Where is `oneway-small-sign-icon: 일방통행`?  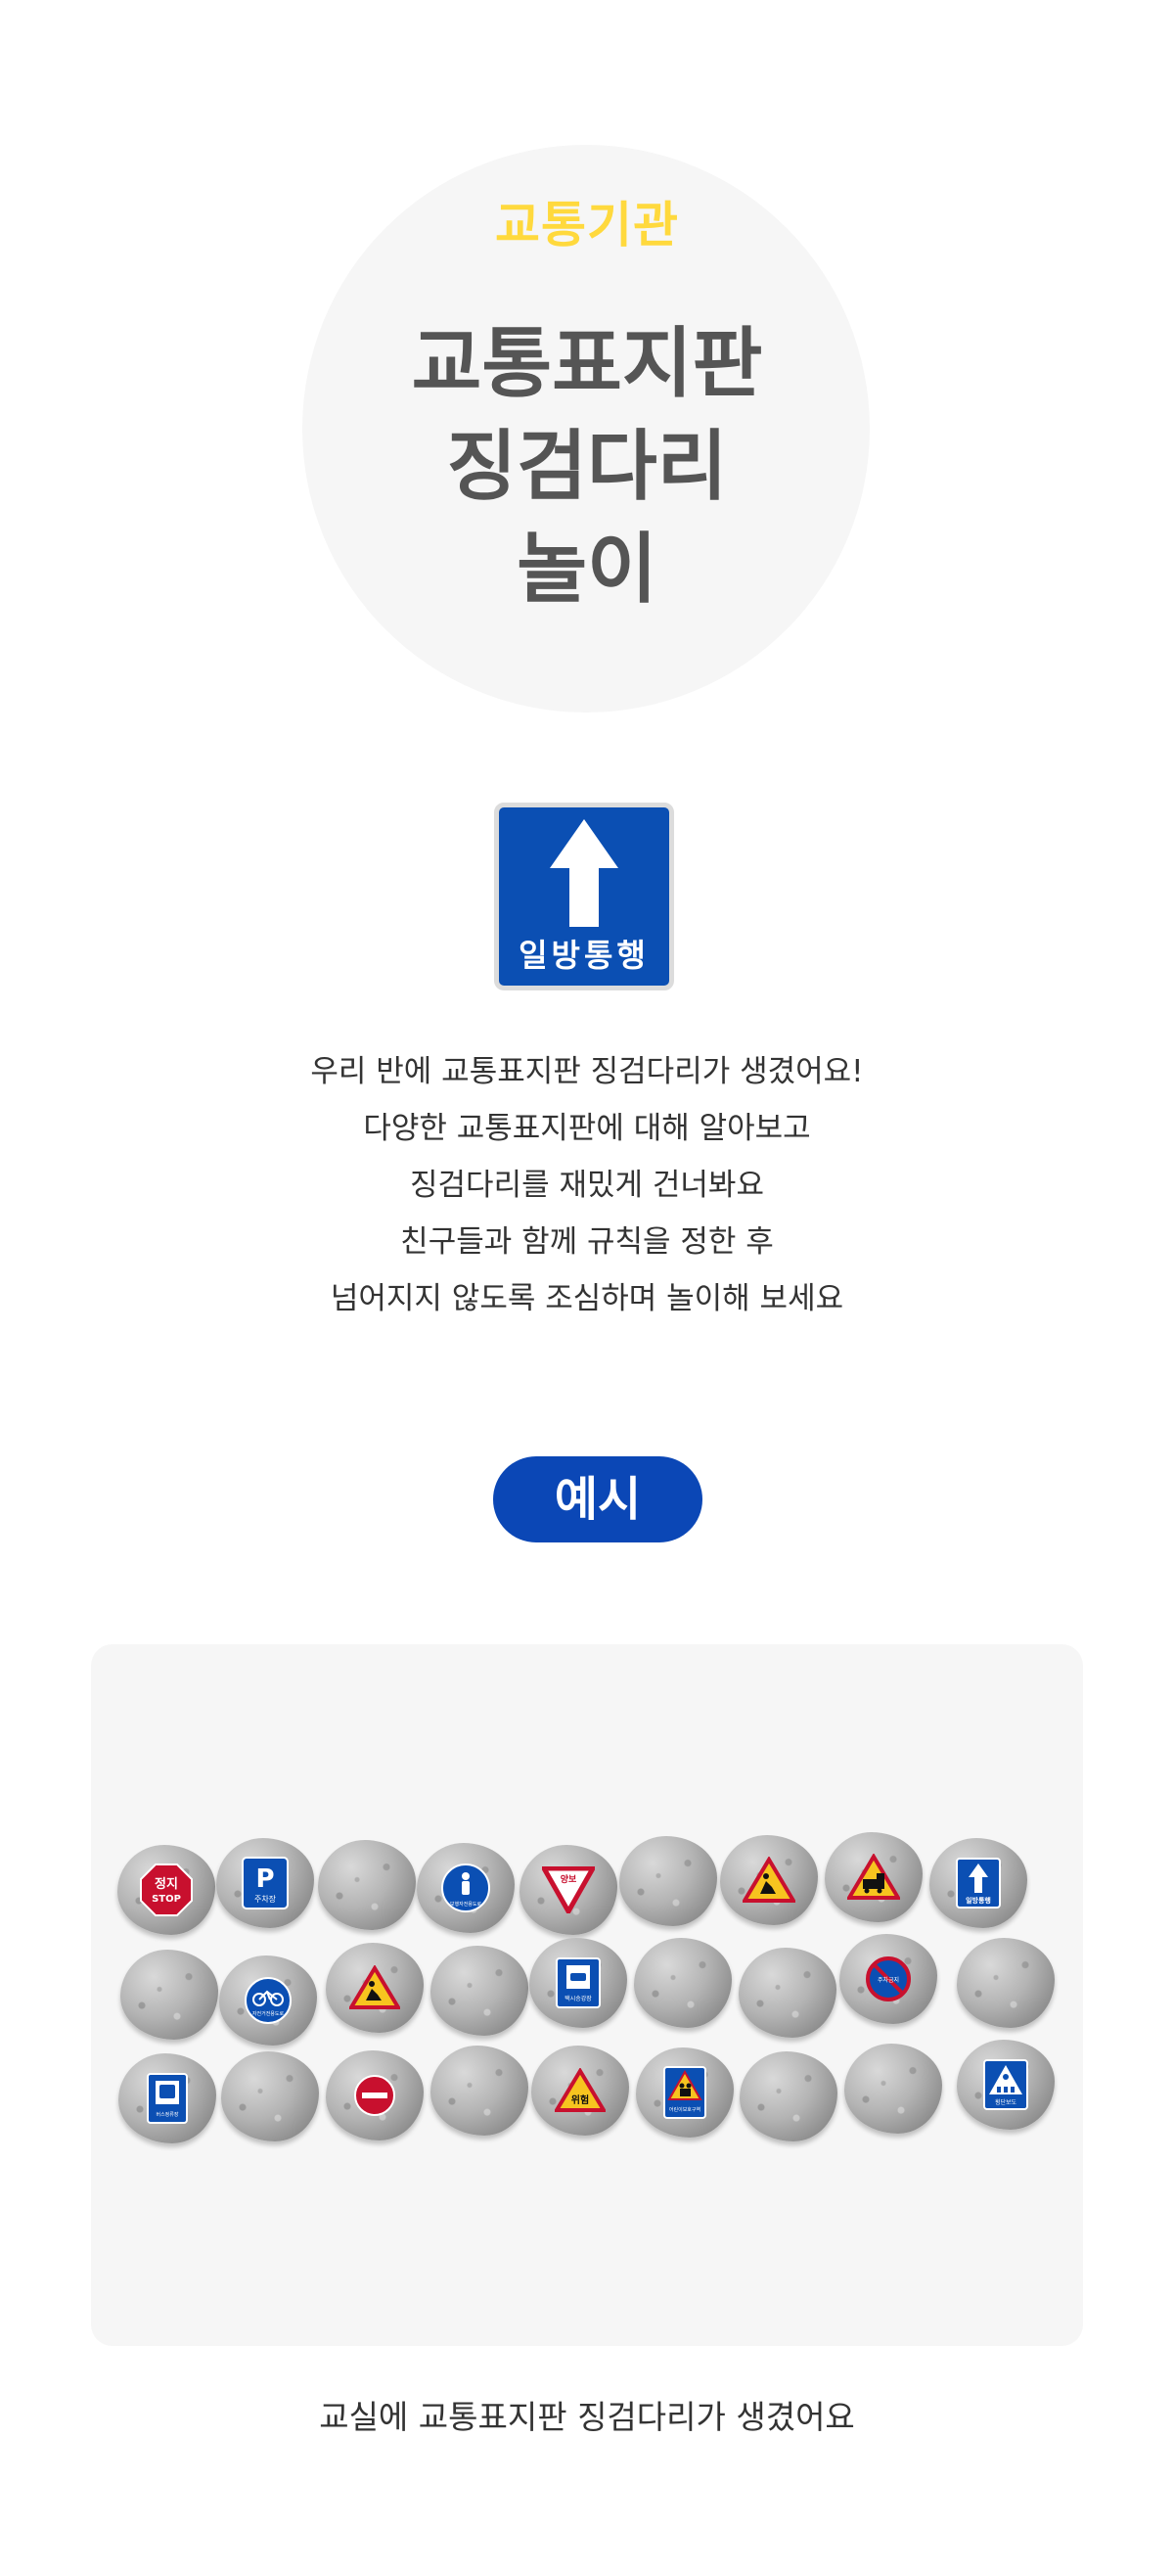
oneway-small-sign-icon: 일방통행 is located at coordinates (978, 1884).